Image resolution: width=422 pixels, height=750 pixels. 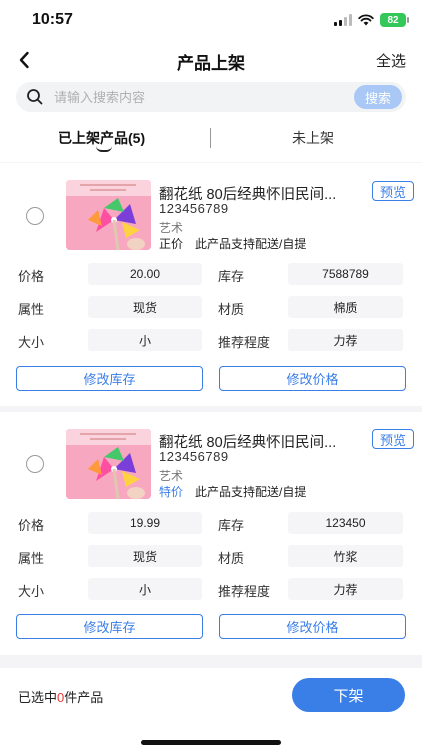 I want to click on tab-listed-count: (5), so click(x=137, y=138).